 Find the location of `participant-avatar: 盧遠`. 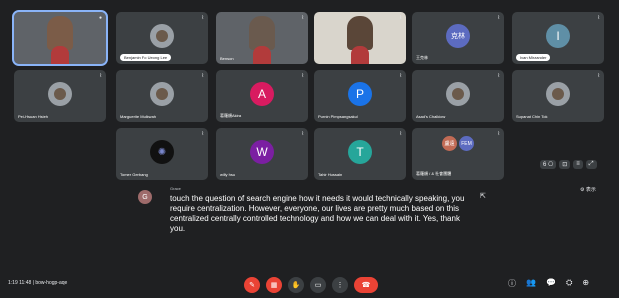

participant-avatar: 盧遠 is located at coordinates (449, 143).